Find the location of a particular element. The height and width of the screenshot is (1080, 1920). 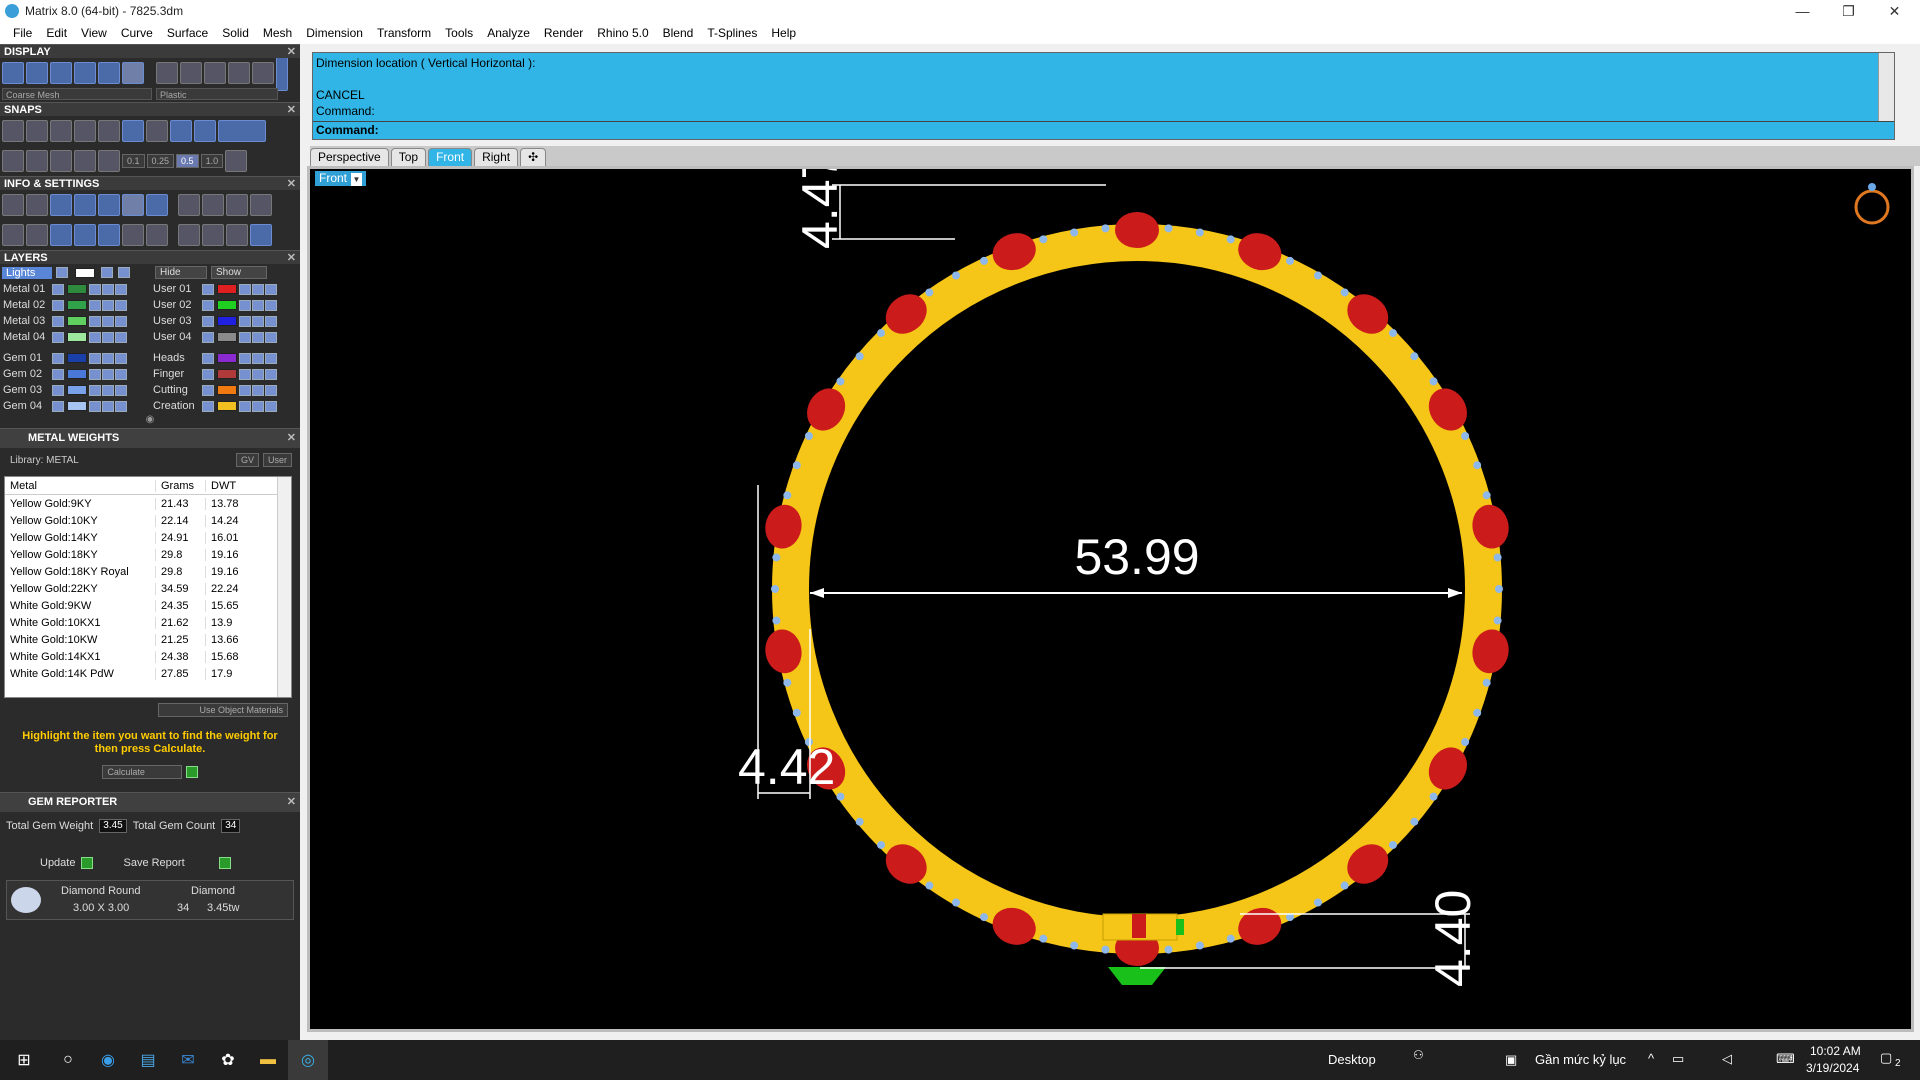

show-button: Show is located at coordinates (239, 272).